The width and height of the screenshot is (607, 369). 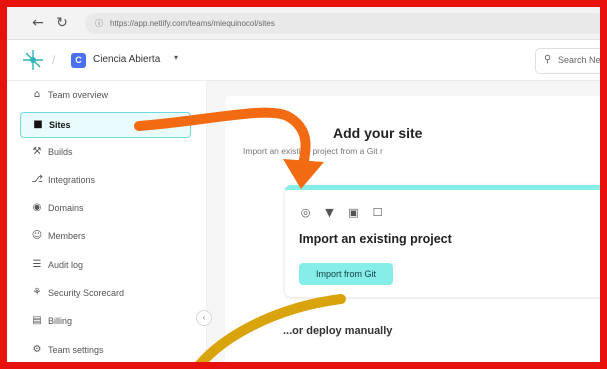 What do you see at coordinates (303, 174) in the screenshot?
I see `orange-arrowhead` at bounding box center [303, 174].